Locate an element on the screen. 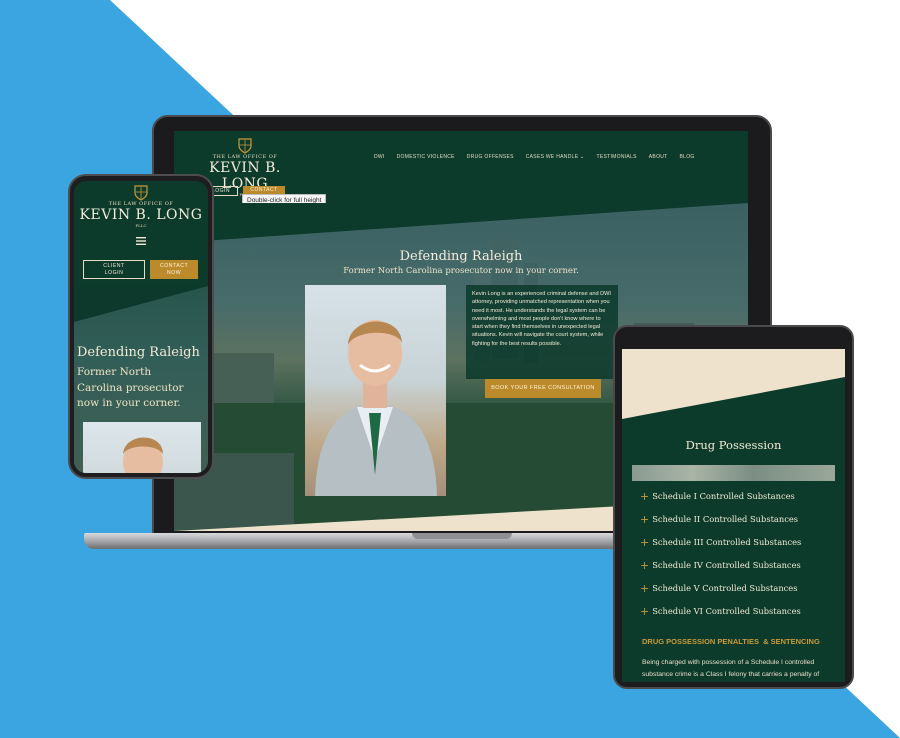  tablet-banner-photo is located at coordinates (733, 473).